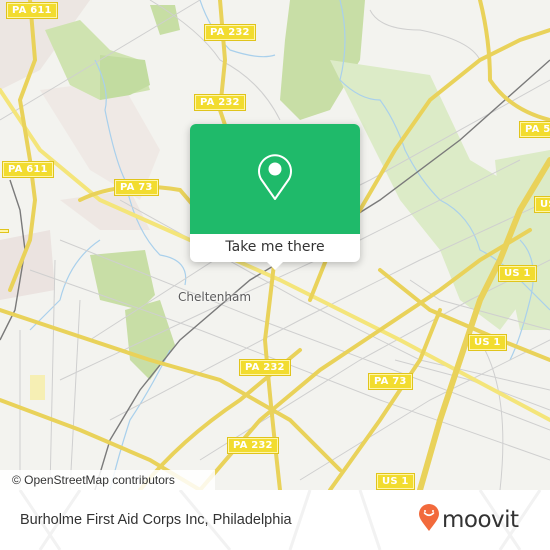  I want to click on location-popup: Take me there, so click(275, 197).